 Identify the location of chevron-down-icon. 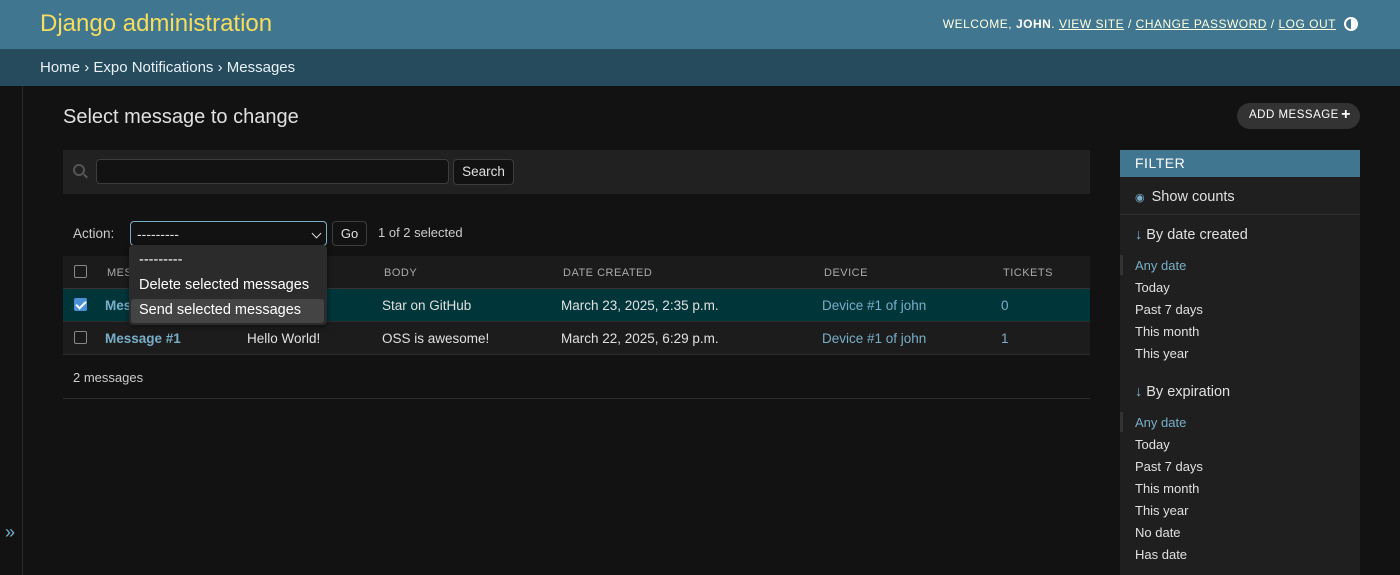
(316, 233).